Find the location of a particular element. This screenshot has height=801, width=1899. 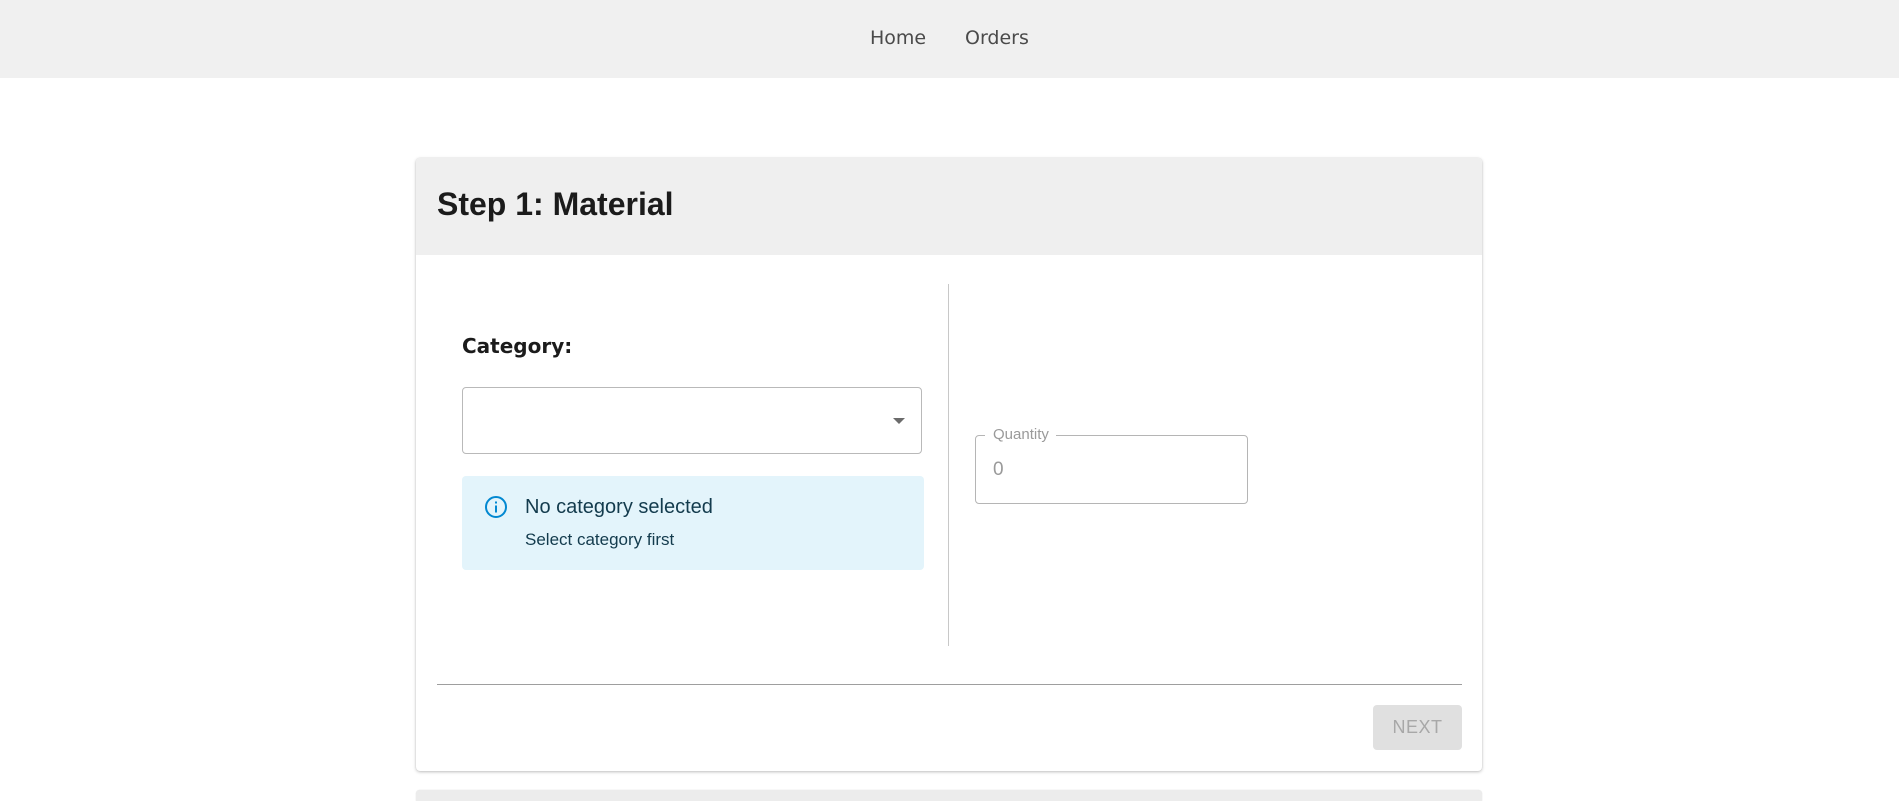

nav-link-home: Home is located at coordinates (898, 38).